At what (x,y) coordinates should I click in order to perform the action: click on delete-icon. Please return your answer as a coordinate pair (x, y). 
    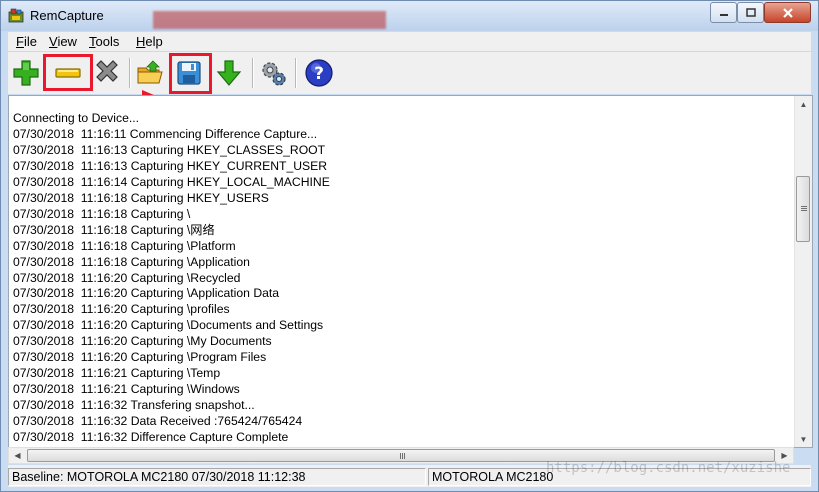
    Looking at the image, I should click on (107, 71).